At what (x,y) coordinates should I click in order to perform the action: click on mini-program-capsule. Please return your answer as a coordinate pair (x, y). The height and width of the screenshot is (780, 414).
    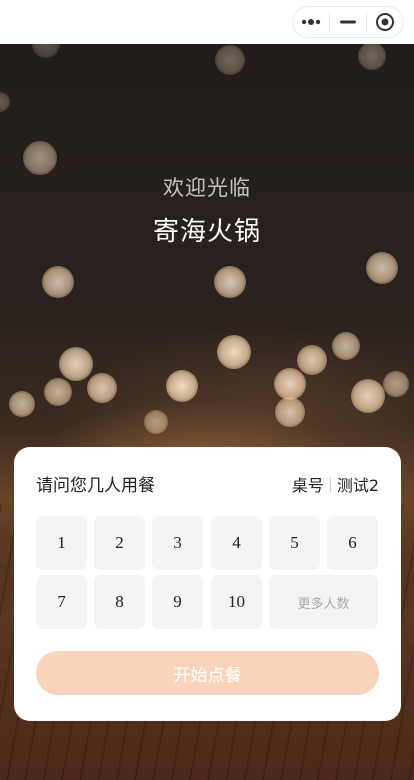
    Looking at the image, I should click on (348, 22).